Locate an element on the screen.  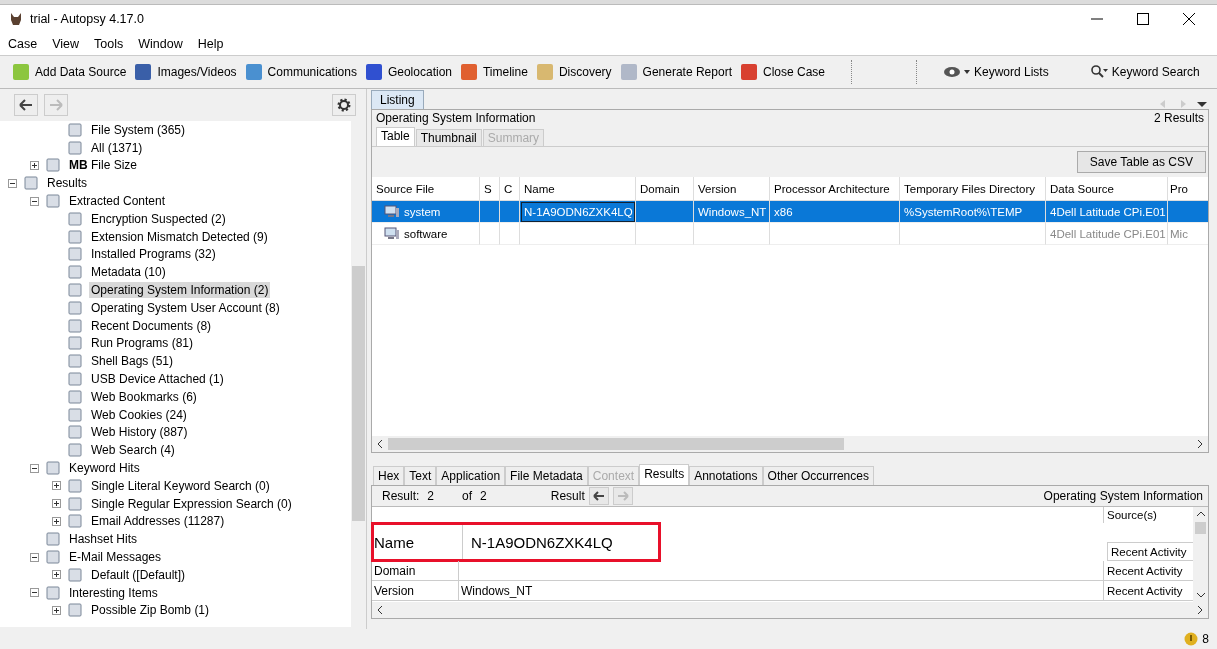
toggle-icon is located at coordinates (56, 504).